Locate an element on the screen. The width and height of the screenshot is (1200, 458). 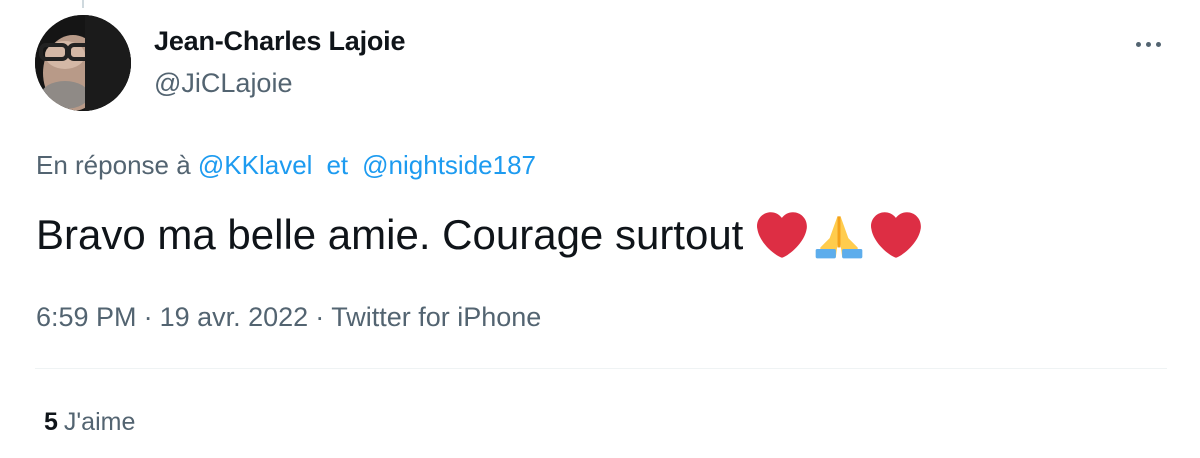
reply-user-link: @KKlavel is located at coordinates (255, 165).